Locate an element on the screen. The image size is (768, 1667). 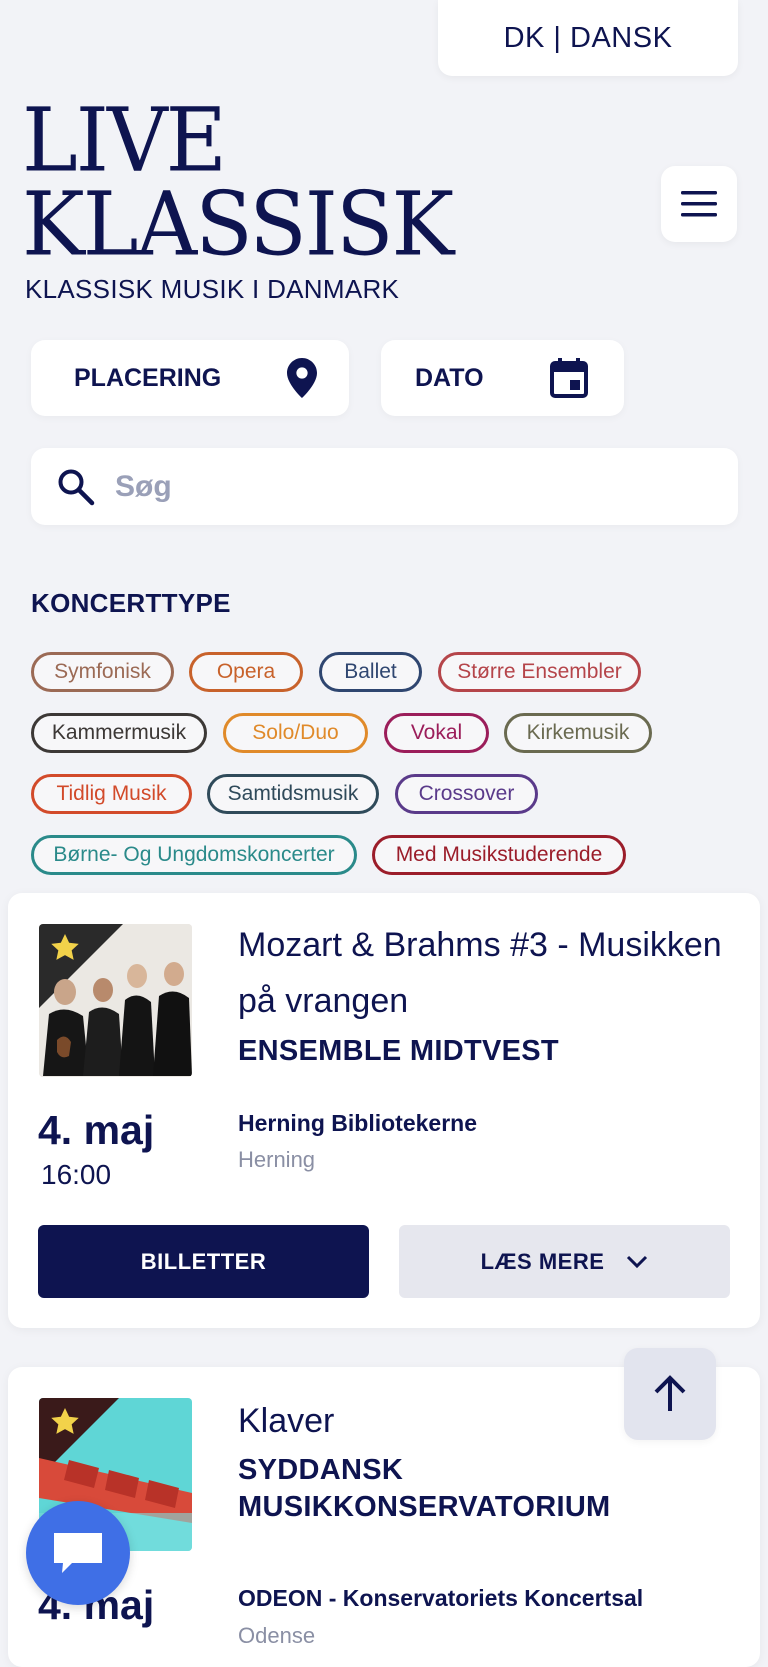
chip-samtidsmusik: Samtidsmusik is located at coordinates (293, 794).